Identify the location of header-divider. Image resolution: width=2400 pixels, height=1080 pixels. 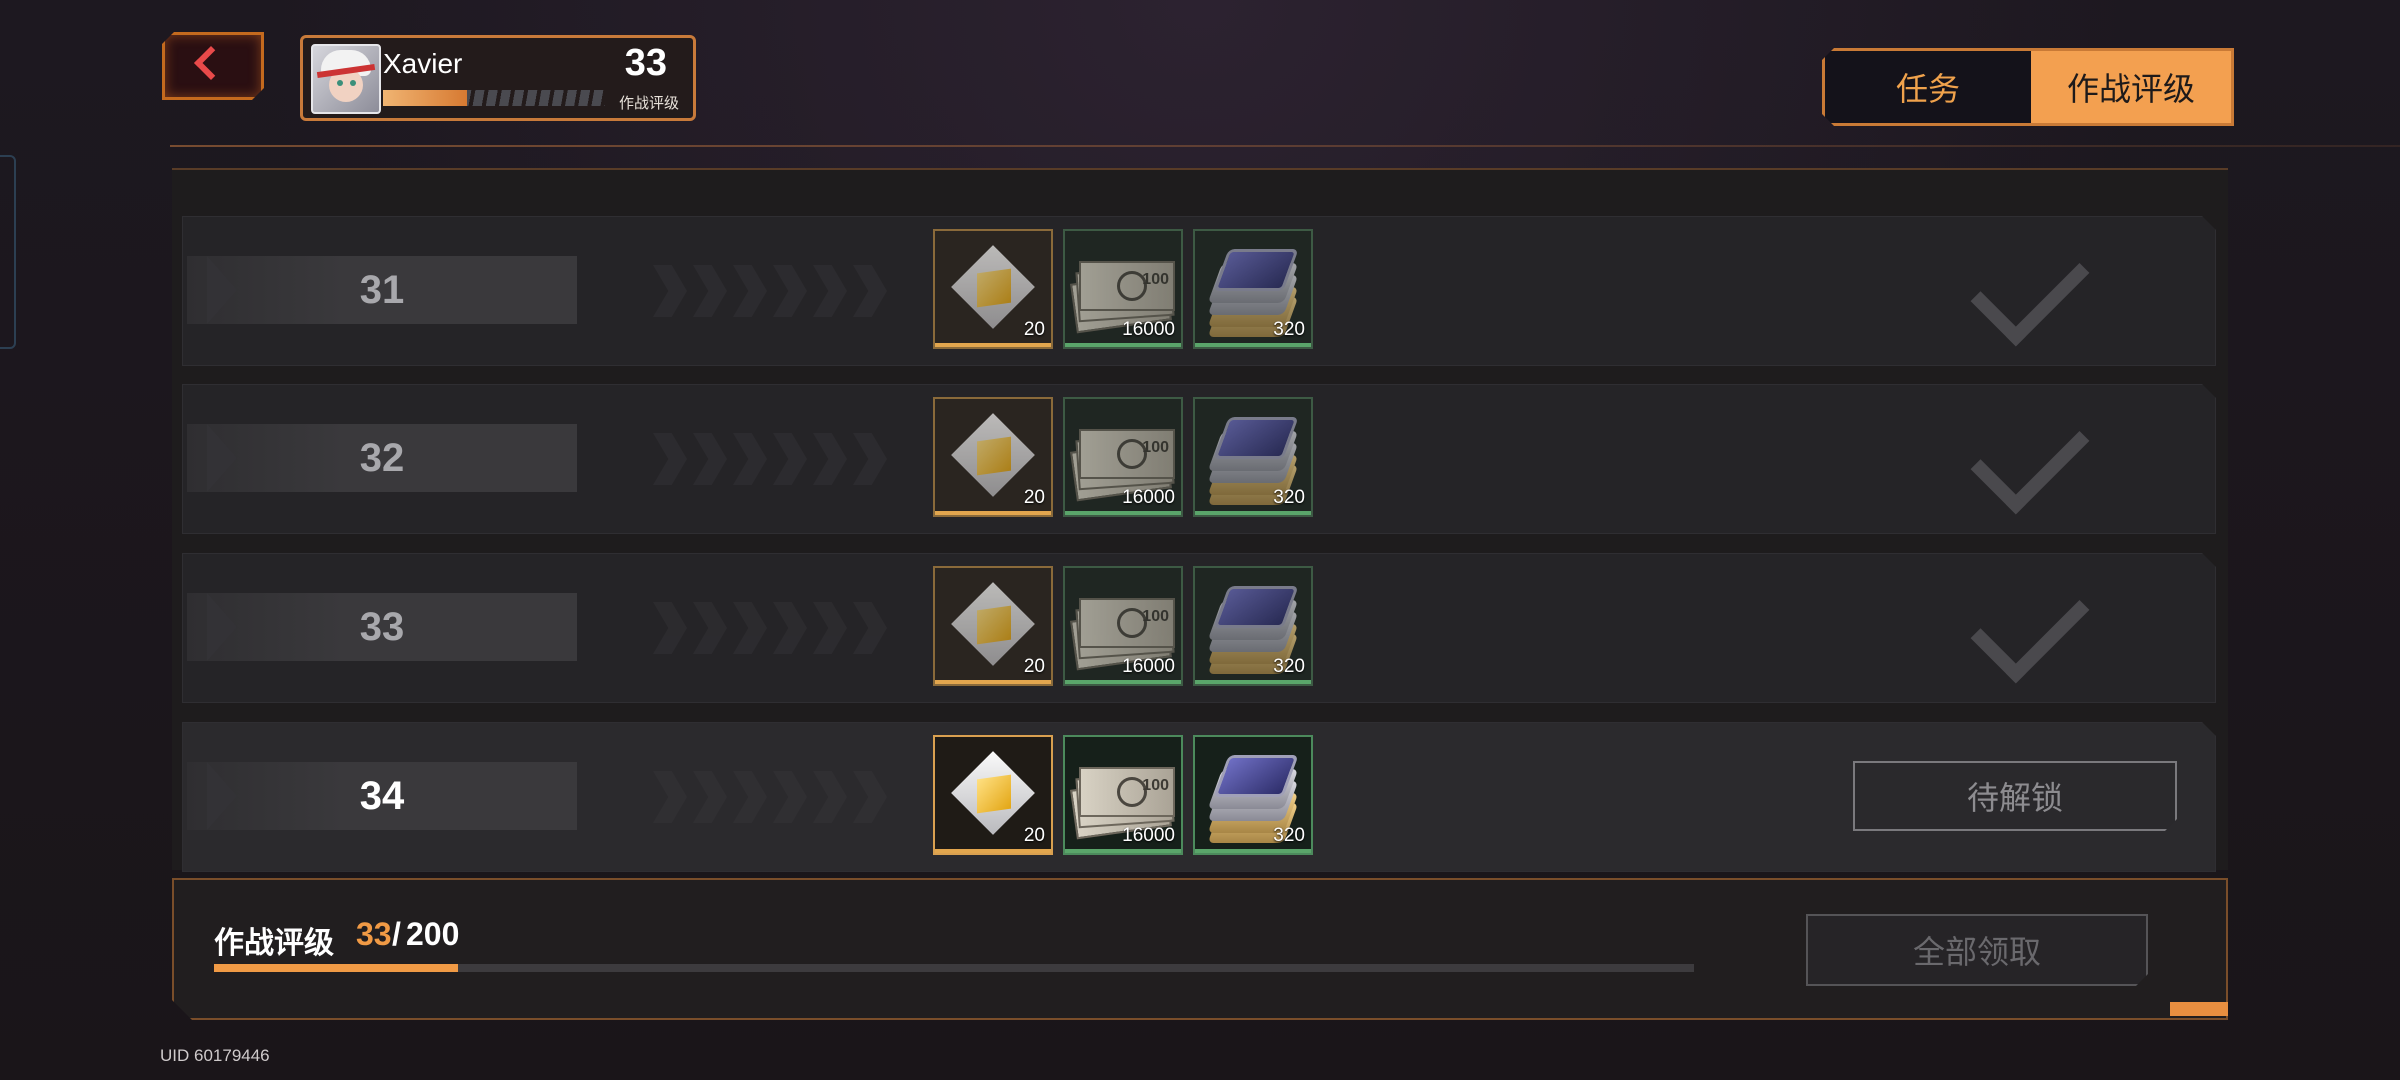
(1285, 146).